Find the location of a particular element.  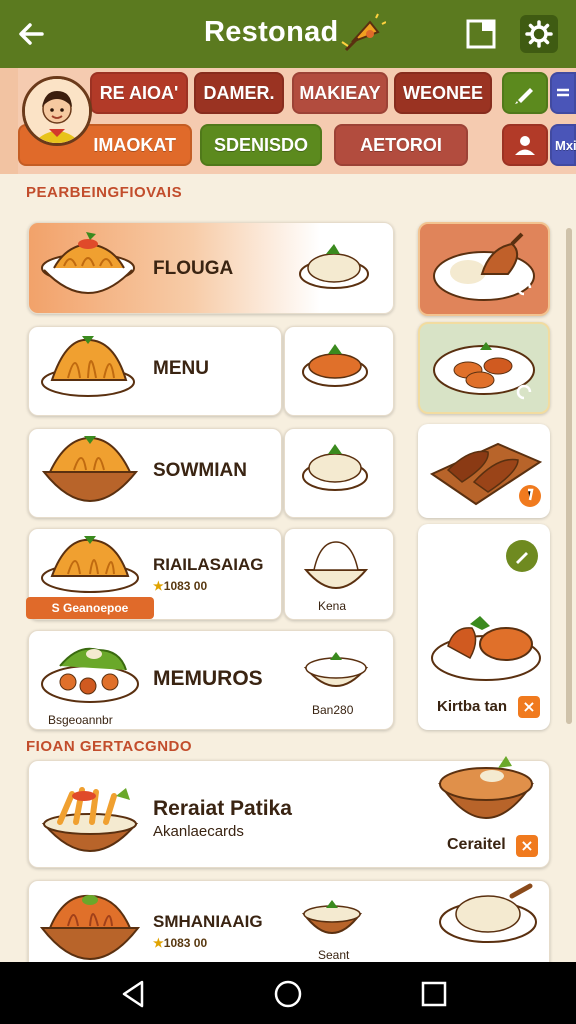

pencil-icon is located at coordinates (522, 556).